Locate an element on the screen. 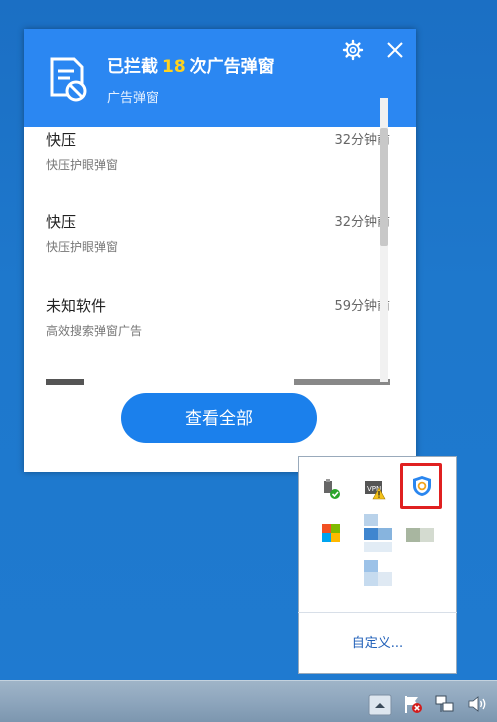  colorful-app-icon is located at coordinates (331, 533).